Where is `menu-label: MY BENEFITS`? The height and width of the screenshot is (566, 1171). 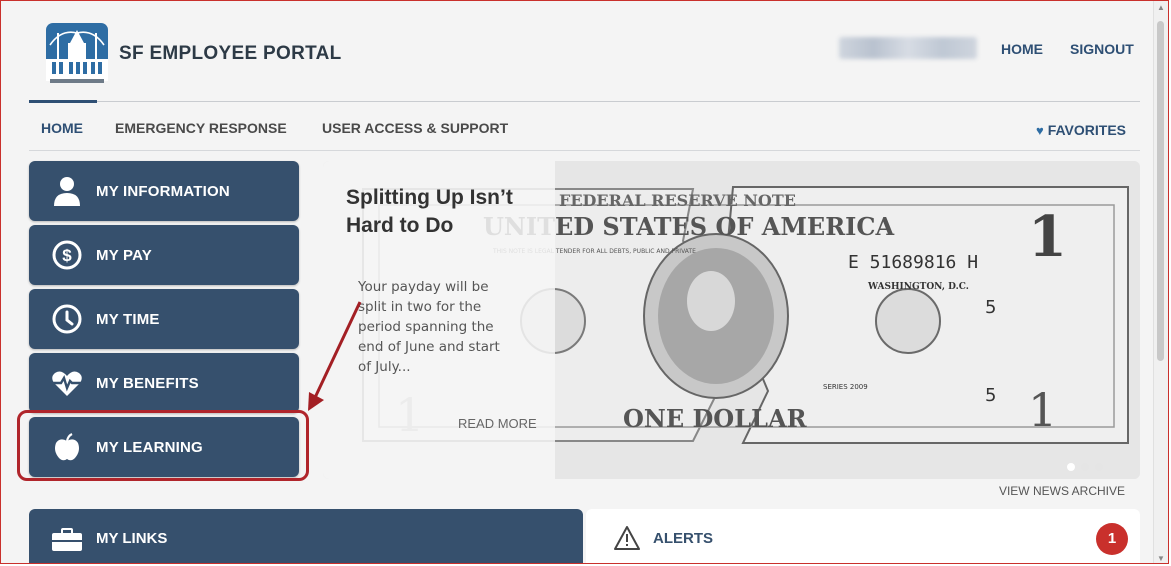
menu-label: MY BENEFITS is located at coordinates (147, 383).